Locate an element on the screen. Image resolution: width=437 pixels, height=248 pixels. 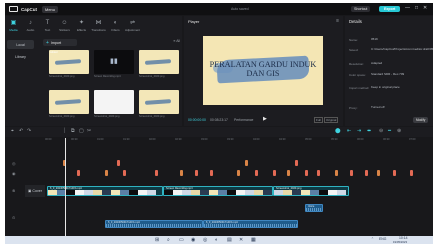
lane-mute-icon: ⊗ is located at coordinates (13, 190).